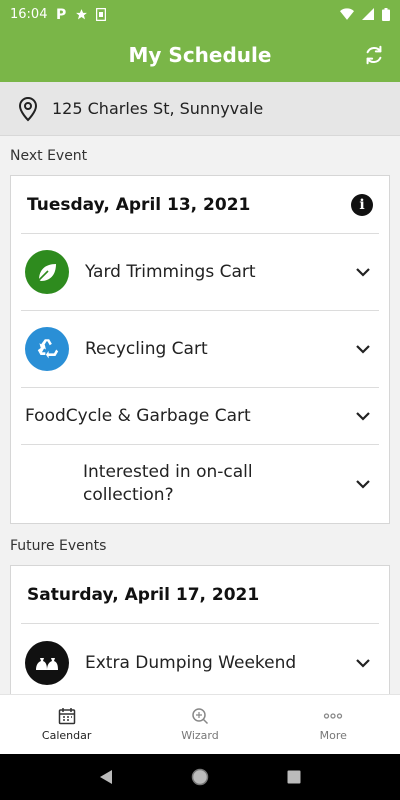 The width and height of the screenshot is (400, 800). Describe the element at coordinates (66, 716) in the screenshot. I see `calendar-icon` at that location.